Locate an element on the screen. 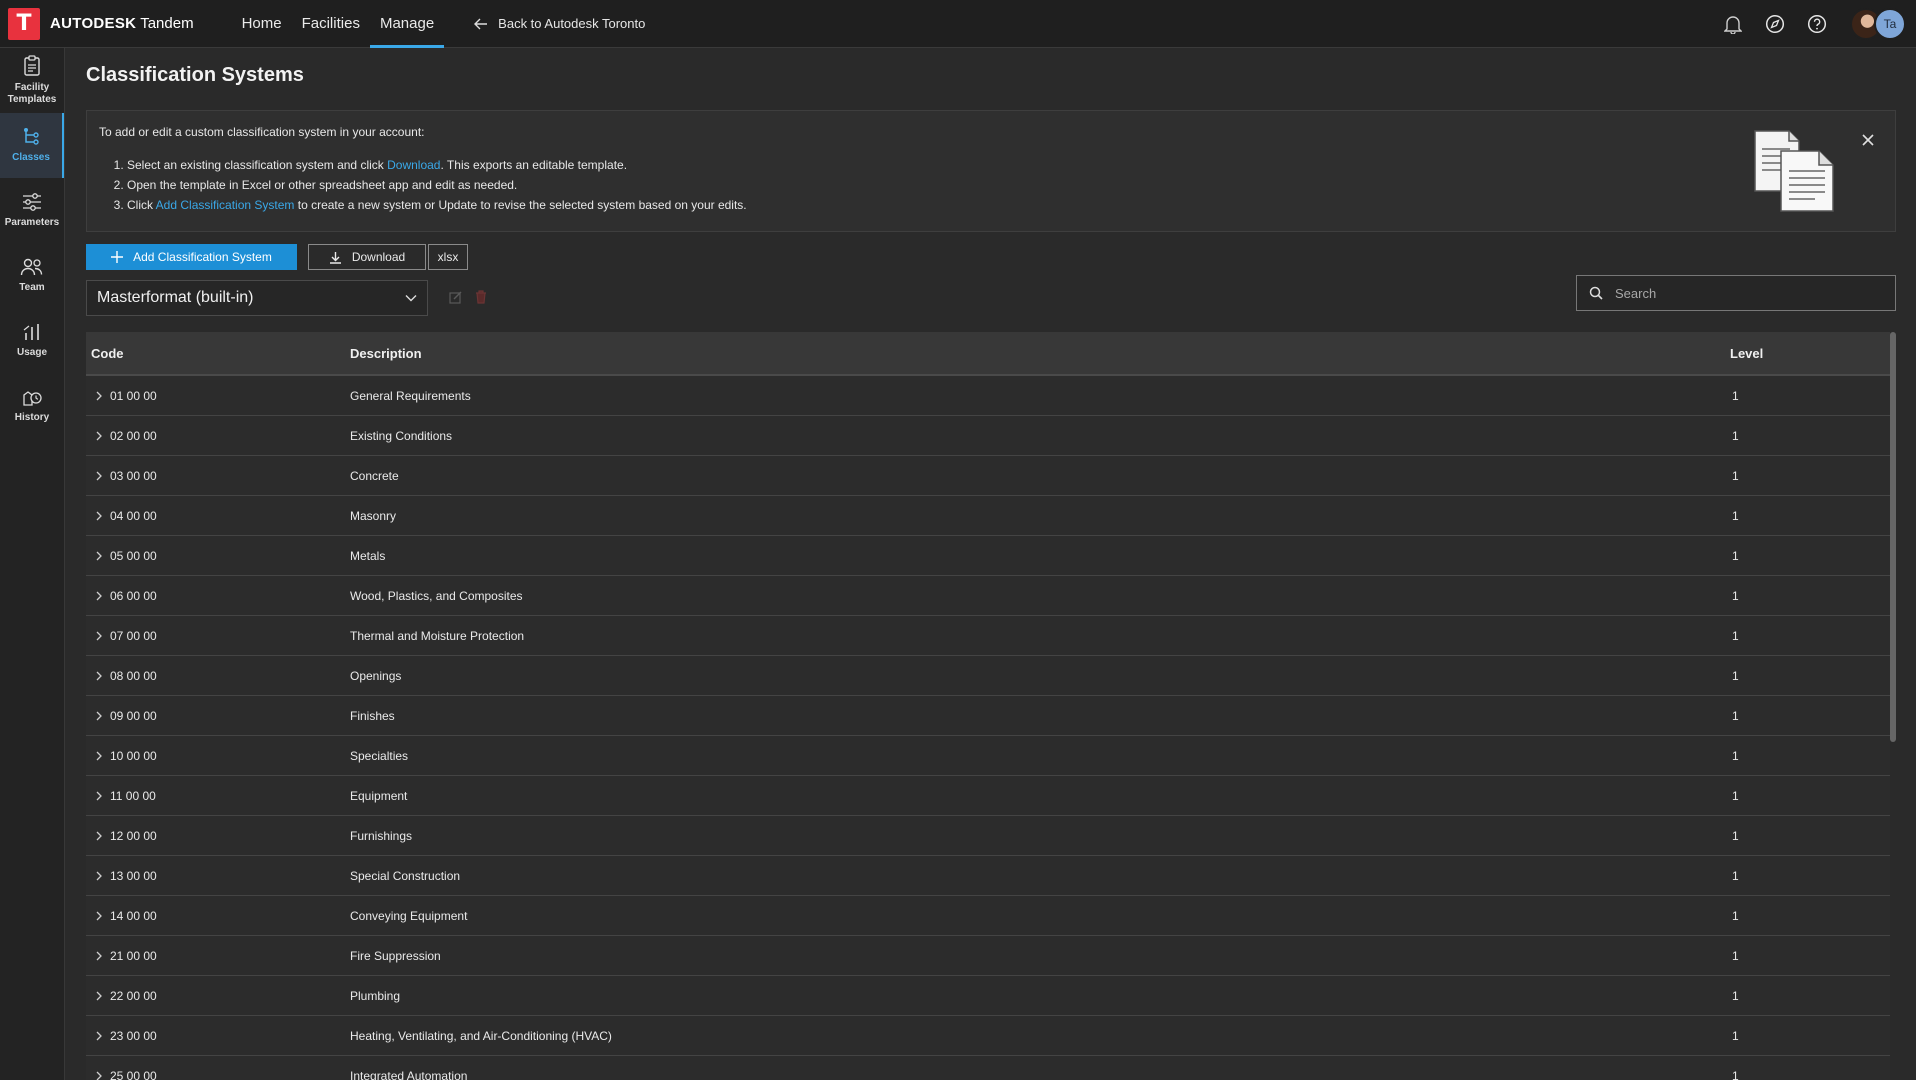 The image size is (1916, 1080). row-code-cell: 23 00 00 is located at coordinates (216, 1036).